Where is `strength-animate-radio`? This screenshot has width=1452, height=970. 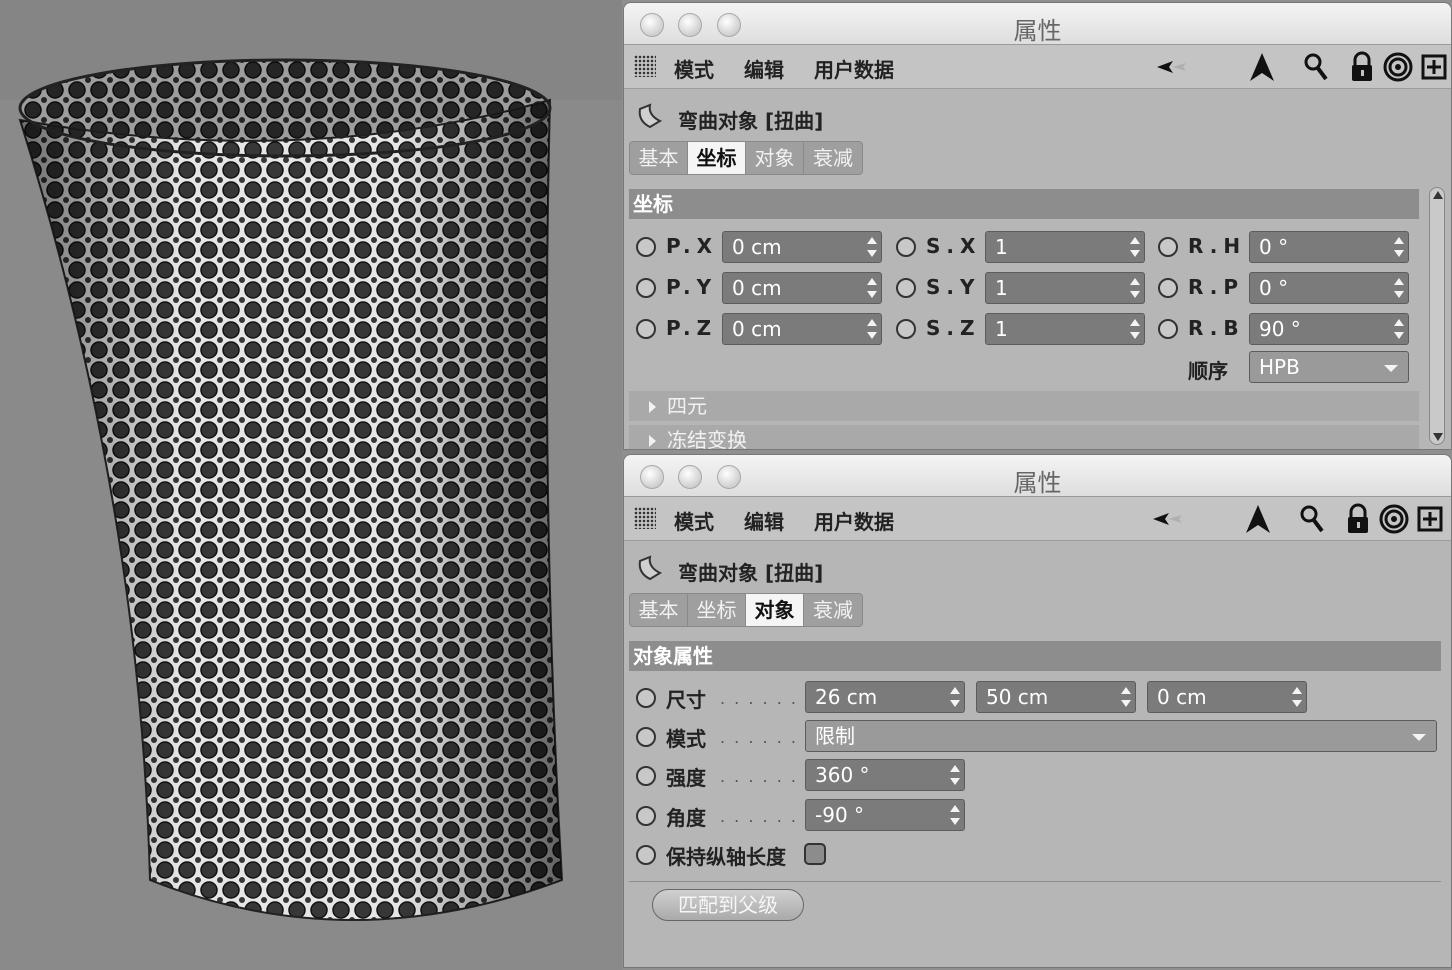 strength-animate-radio is located at coordinates (646, 776).